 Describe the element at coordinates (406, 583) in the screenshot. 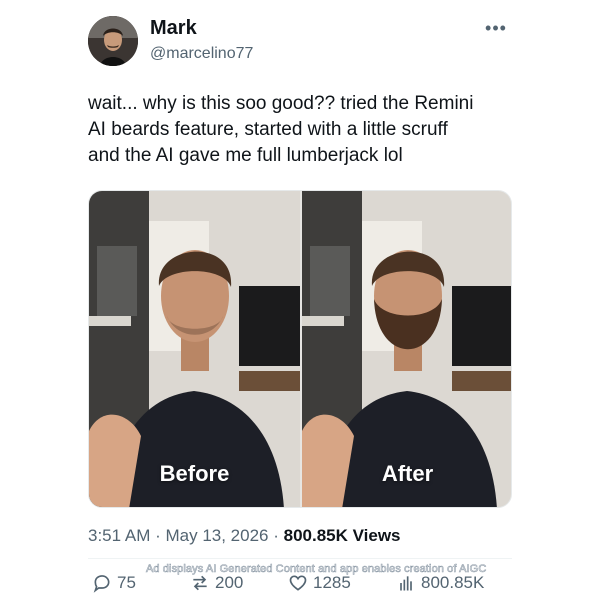

I see `views-chart-icon` at that location.